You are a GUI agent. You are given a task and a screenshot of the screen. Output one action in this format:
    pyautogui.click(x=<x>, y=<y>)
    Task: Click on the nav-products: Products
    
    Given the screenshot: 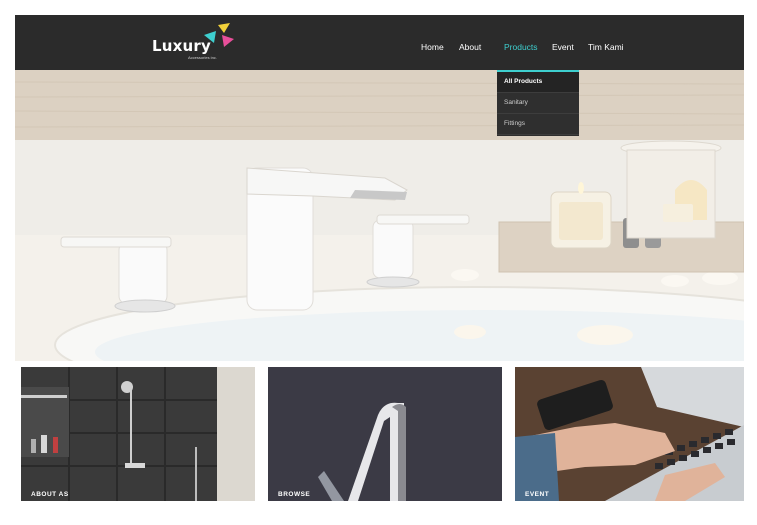 What is the action you would take?
    pyautogui.click(x=521, y=47)
    